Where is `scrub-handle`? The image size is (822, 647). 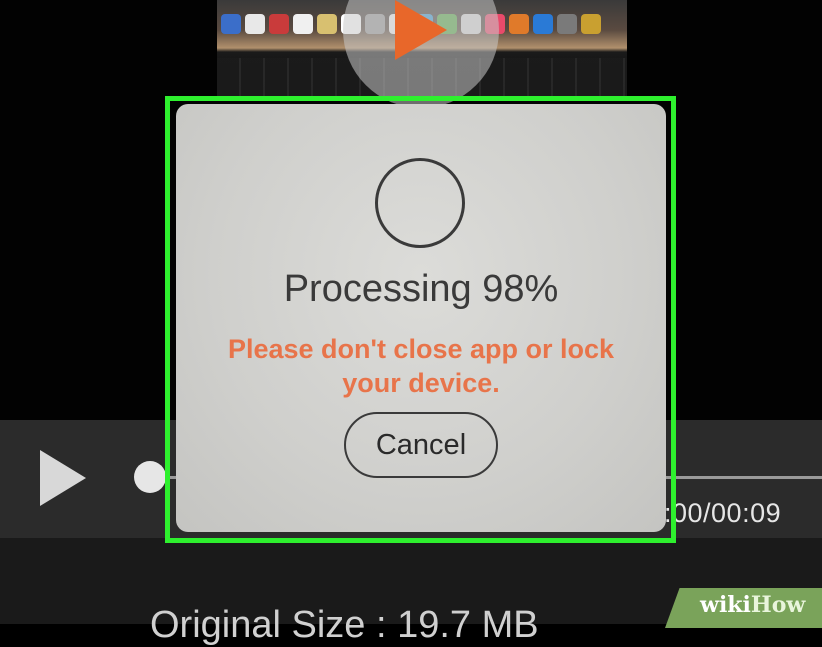
scrub-handle is located at coordinates (150, 477).